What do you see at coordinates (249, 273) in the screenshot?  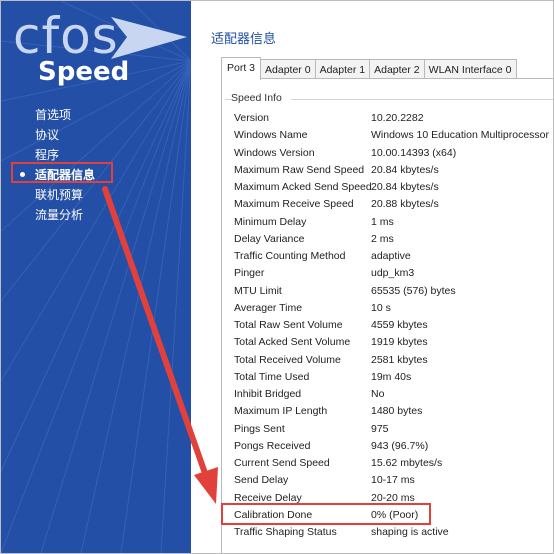 I see `info-key: Pinger` at bounding box center [249, 273].